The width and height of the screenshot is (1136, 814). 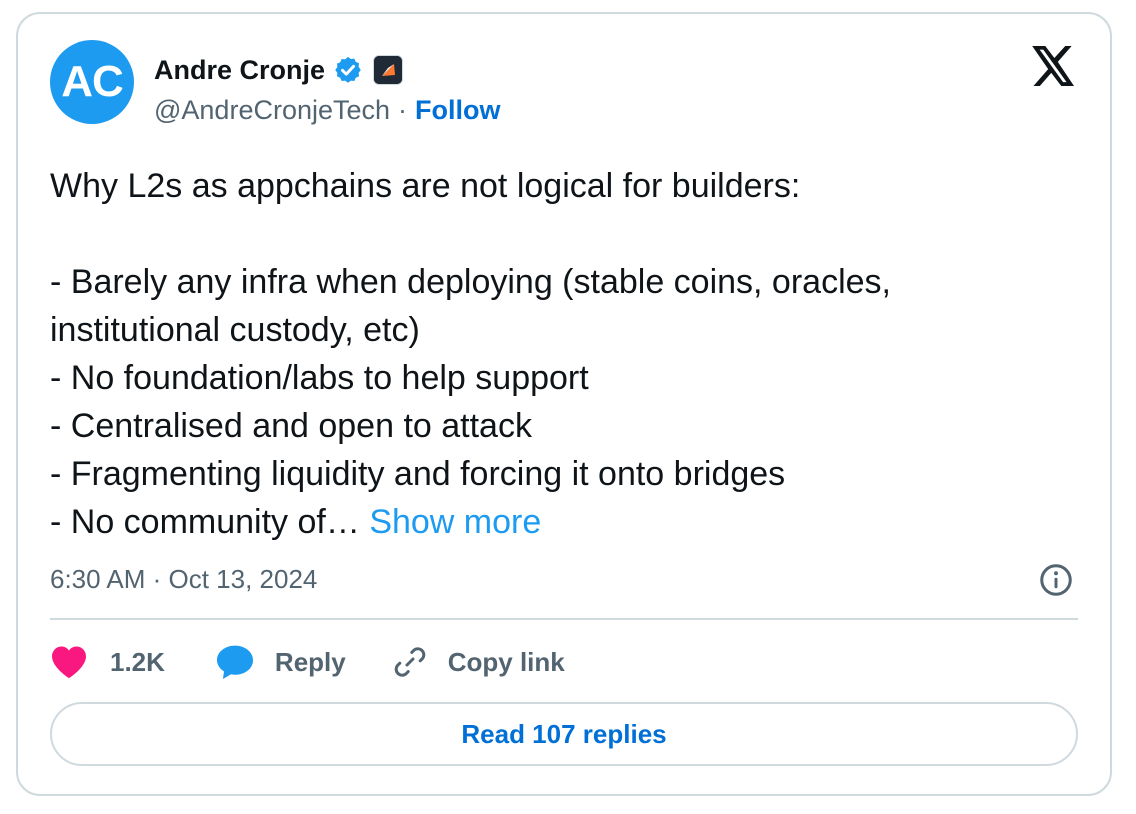 I want to click on read-replies-label: Read 107 replies, so click(x=564, y=733).